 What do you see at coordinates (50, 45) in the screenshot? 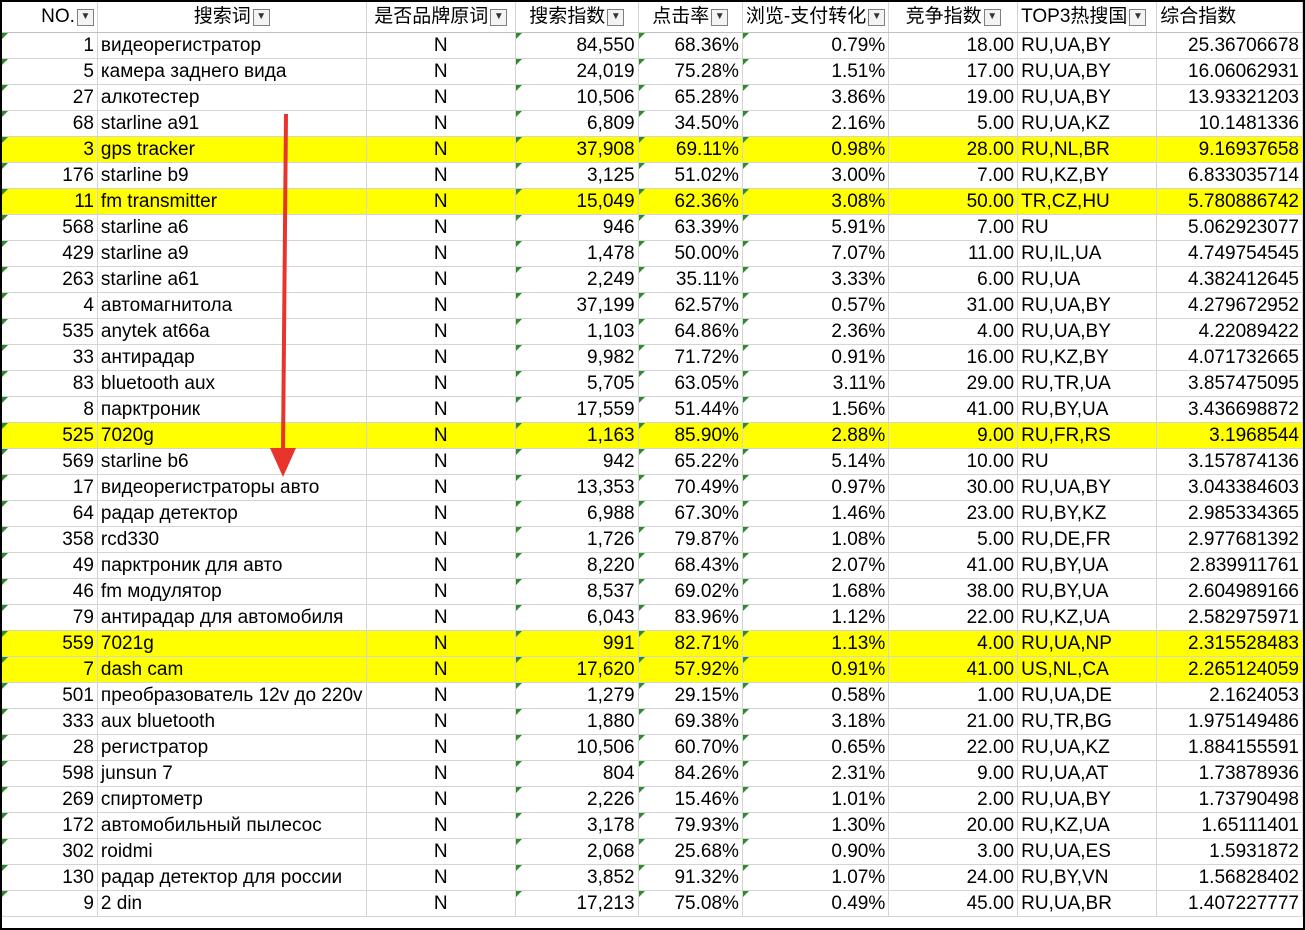
I see `cell-no: 1` at bounding box center [50, 45].